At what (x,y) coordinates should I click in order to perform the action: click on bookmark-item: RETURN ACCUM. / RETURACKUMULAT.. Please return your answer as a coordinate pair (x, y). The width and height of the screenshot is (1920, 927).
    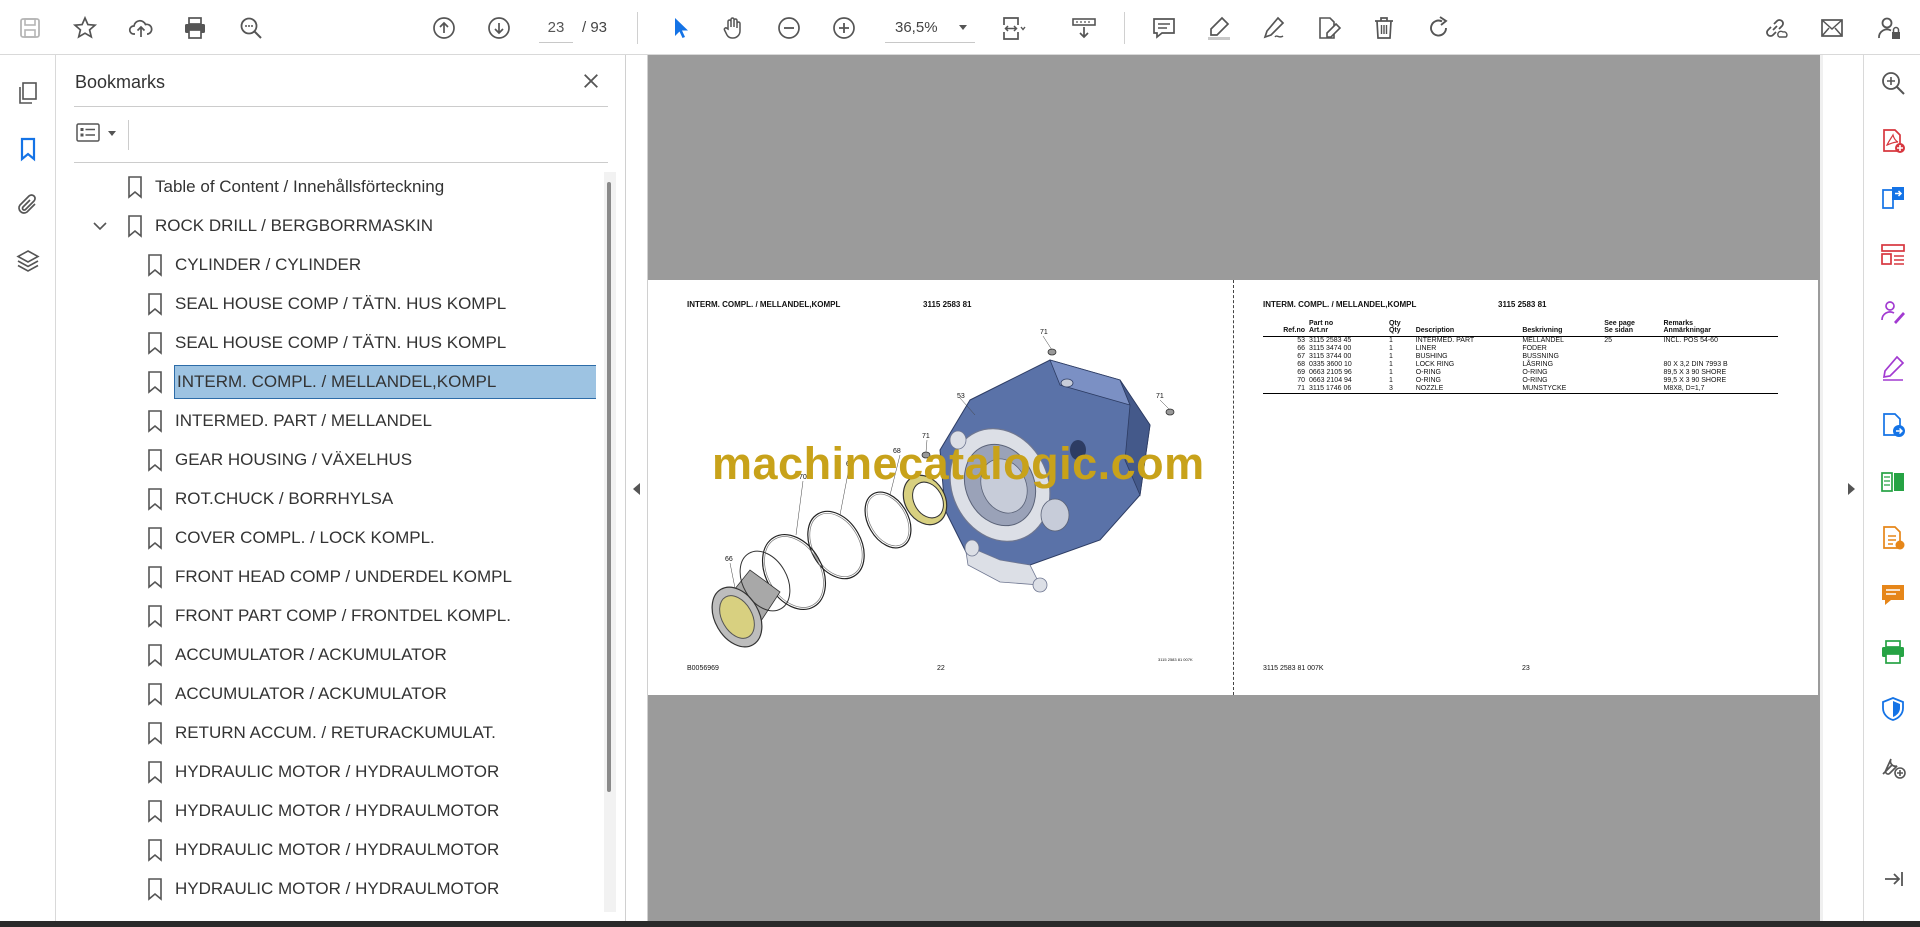
    Looking at the image, I should click on (321, 733).